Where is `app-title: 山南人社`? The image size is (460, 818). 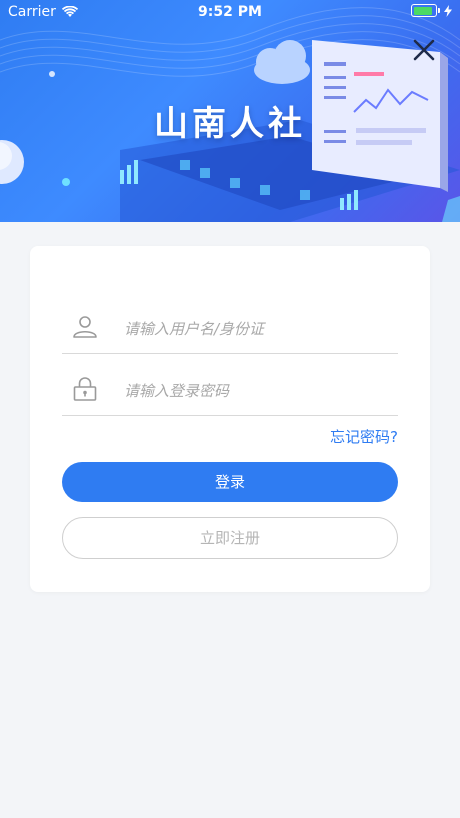 app-title: 山南人社 is located at coordinates (230, 124).